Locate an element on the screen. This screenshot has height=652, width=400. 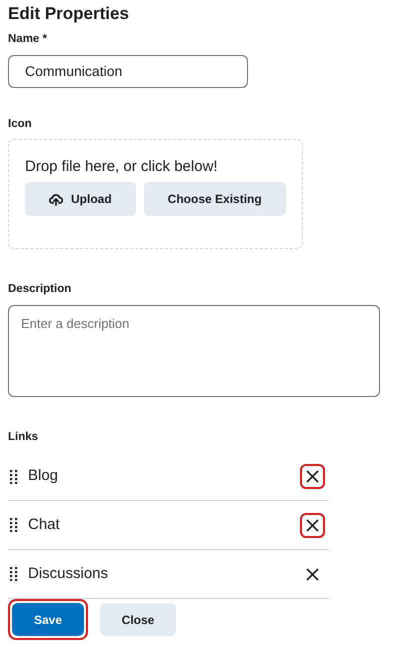
field-label: Links is located at coordinates (24, 438).